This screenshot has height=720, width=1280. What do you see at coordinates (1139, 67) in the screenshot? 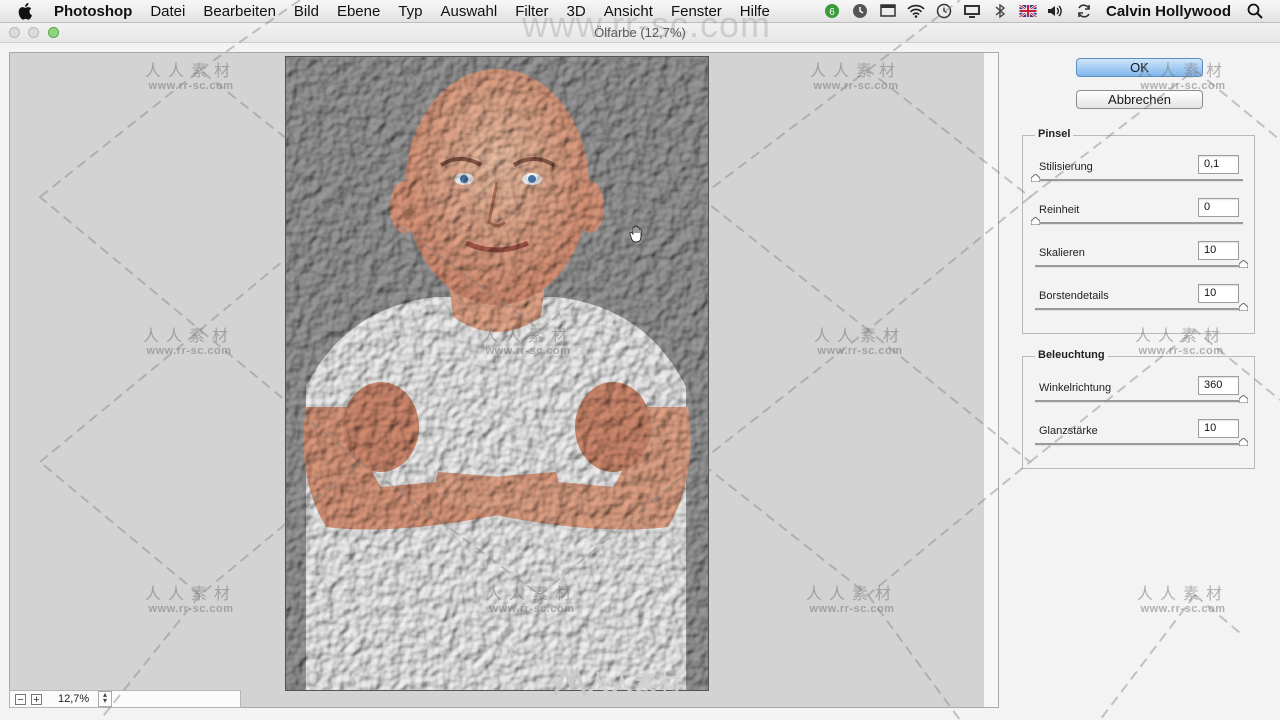
I see `ok-button: OK` at bounding box center [1139, 67].